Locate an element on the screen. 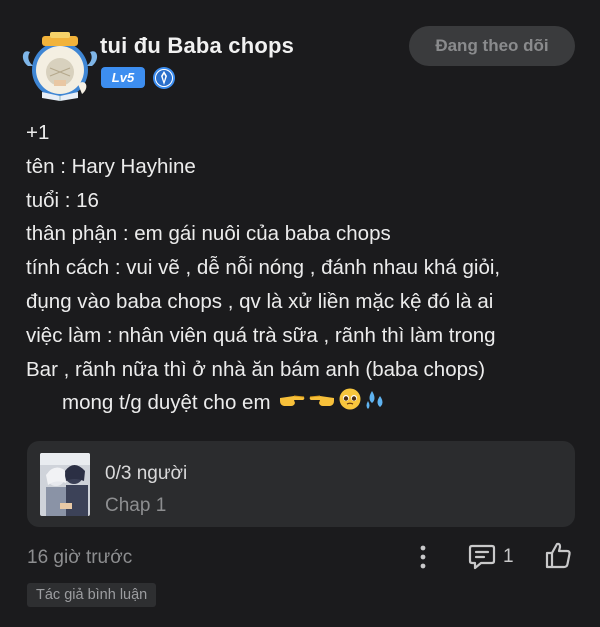 This screenshot has width=600, height=627. rank-shield-icon is located at coordinates (164, 78).